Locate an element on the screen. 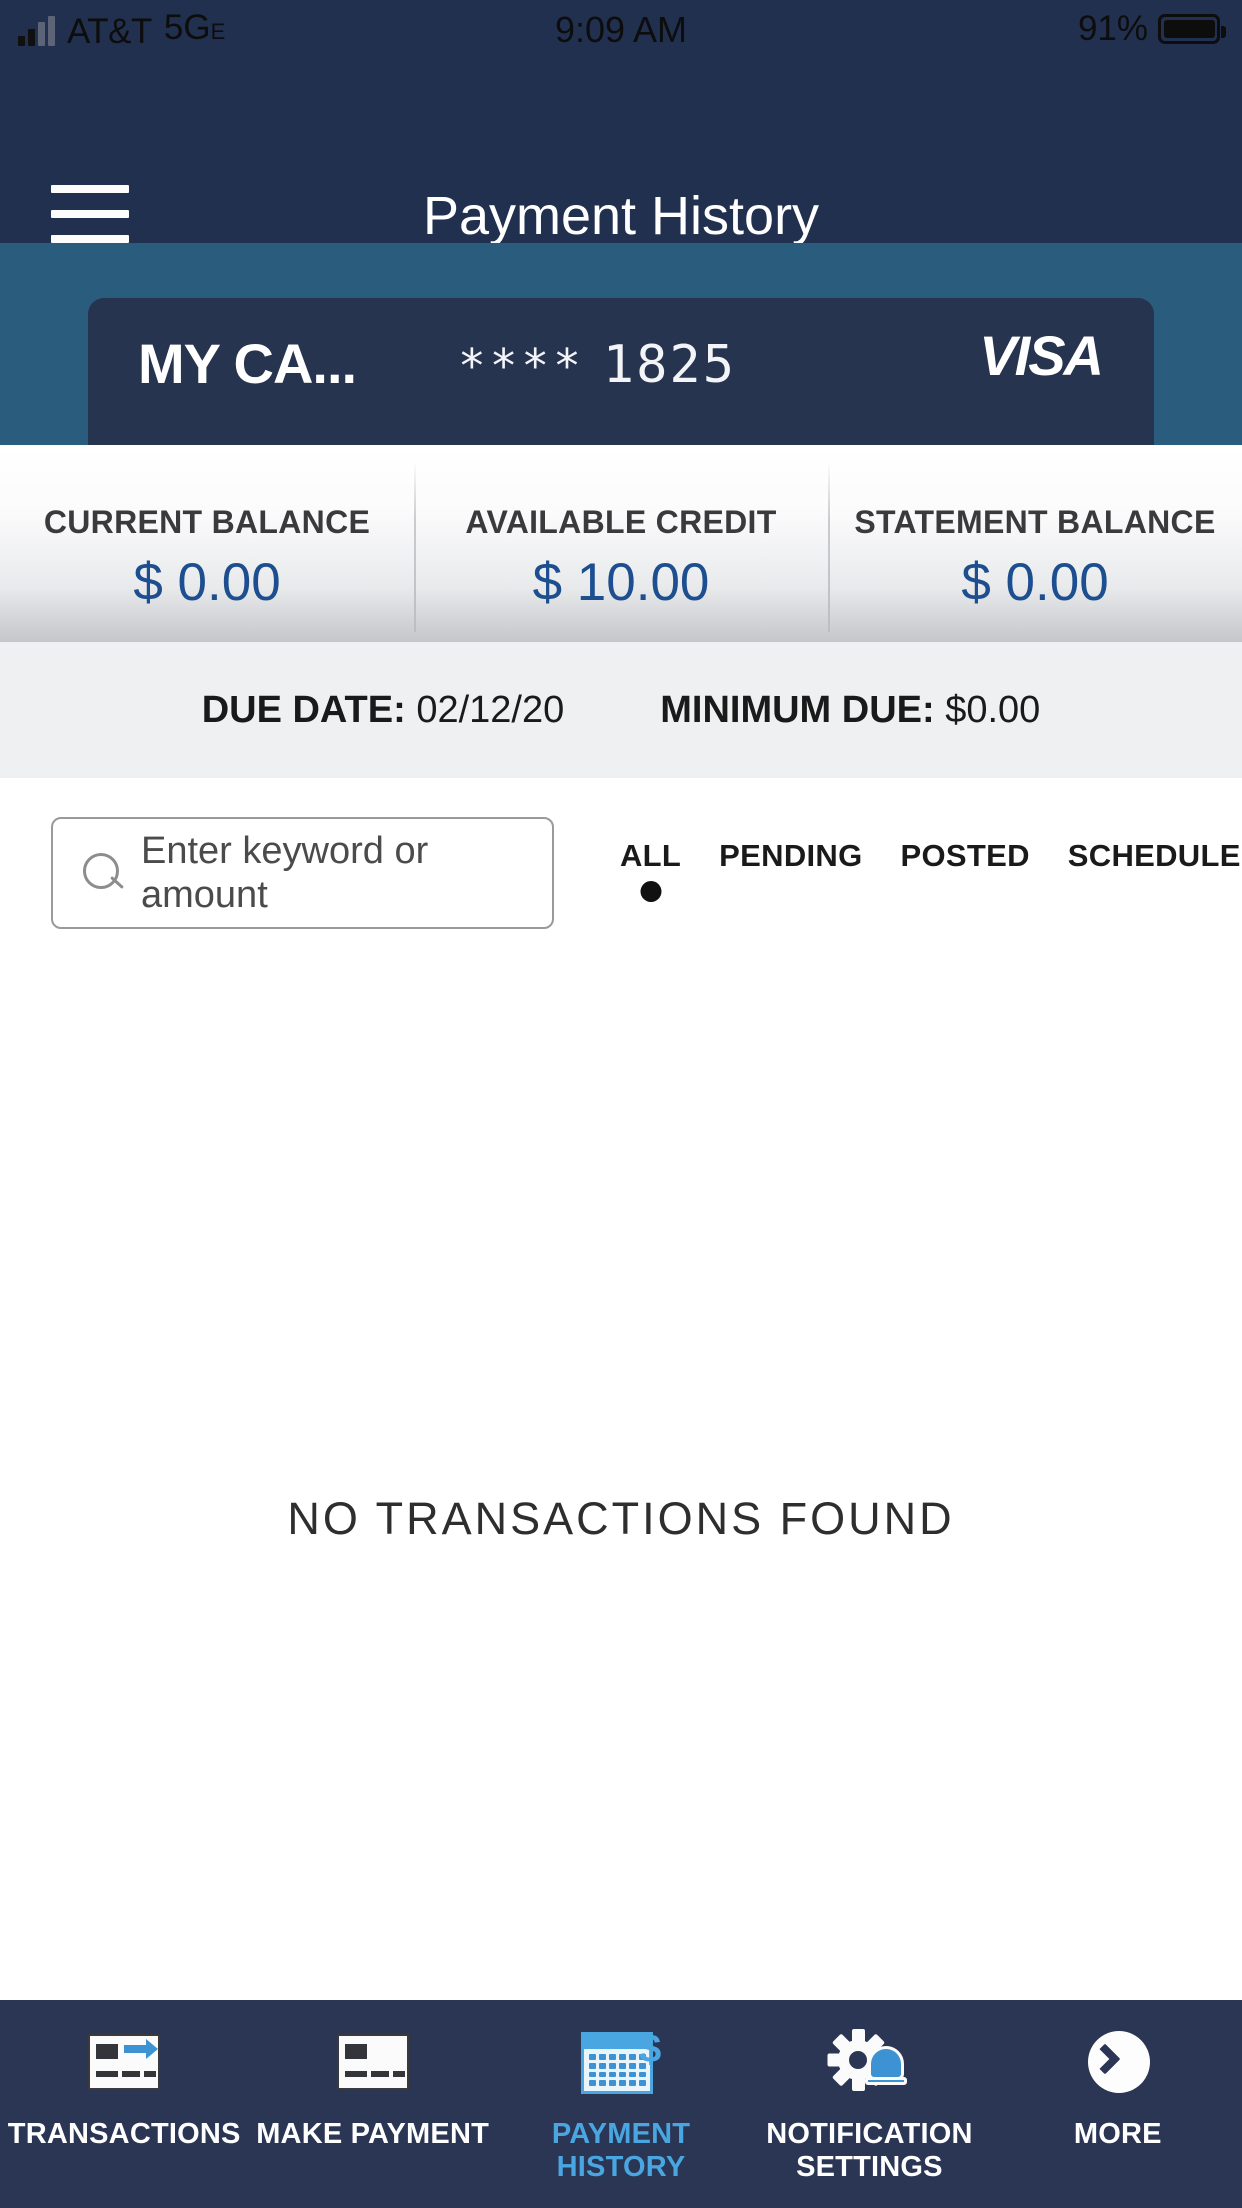  battery-icon is located at coordinates (1192, 29).